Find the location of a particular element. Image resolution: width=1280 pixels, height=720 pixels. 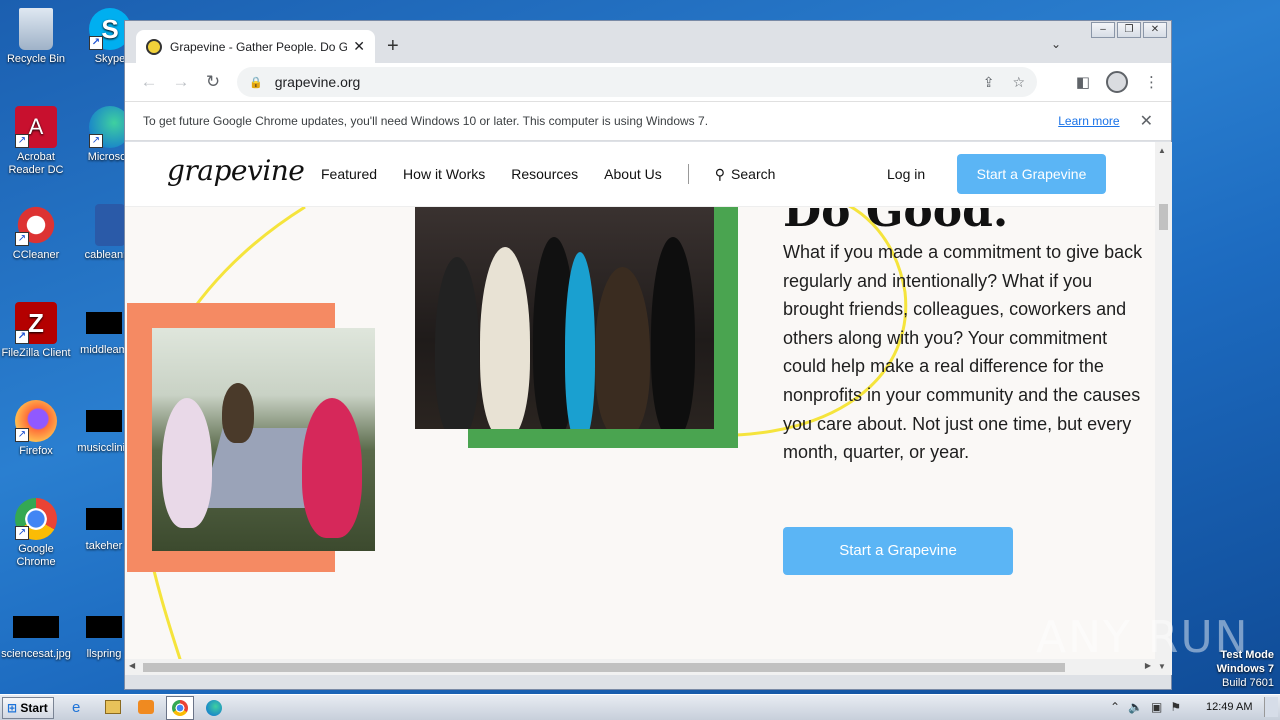

desktop-icon-firefox: ↗ Firefox is located at coordinates (36, 429).